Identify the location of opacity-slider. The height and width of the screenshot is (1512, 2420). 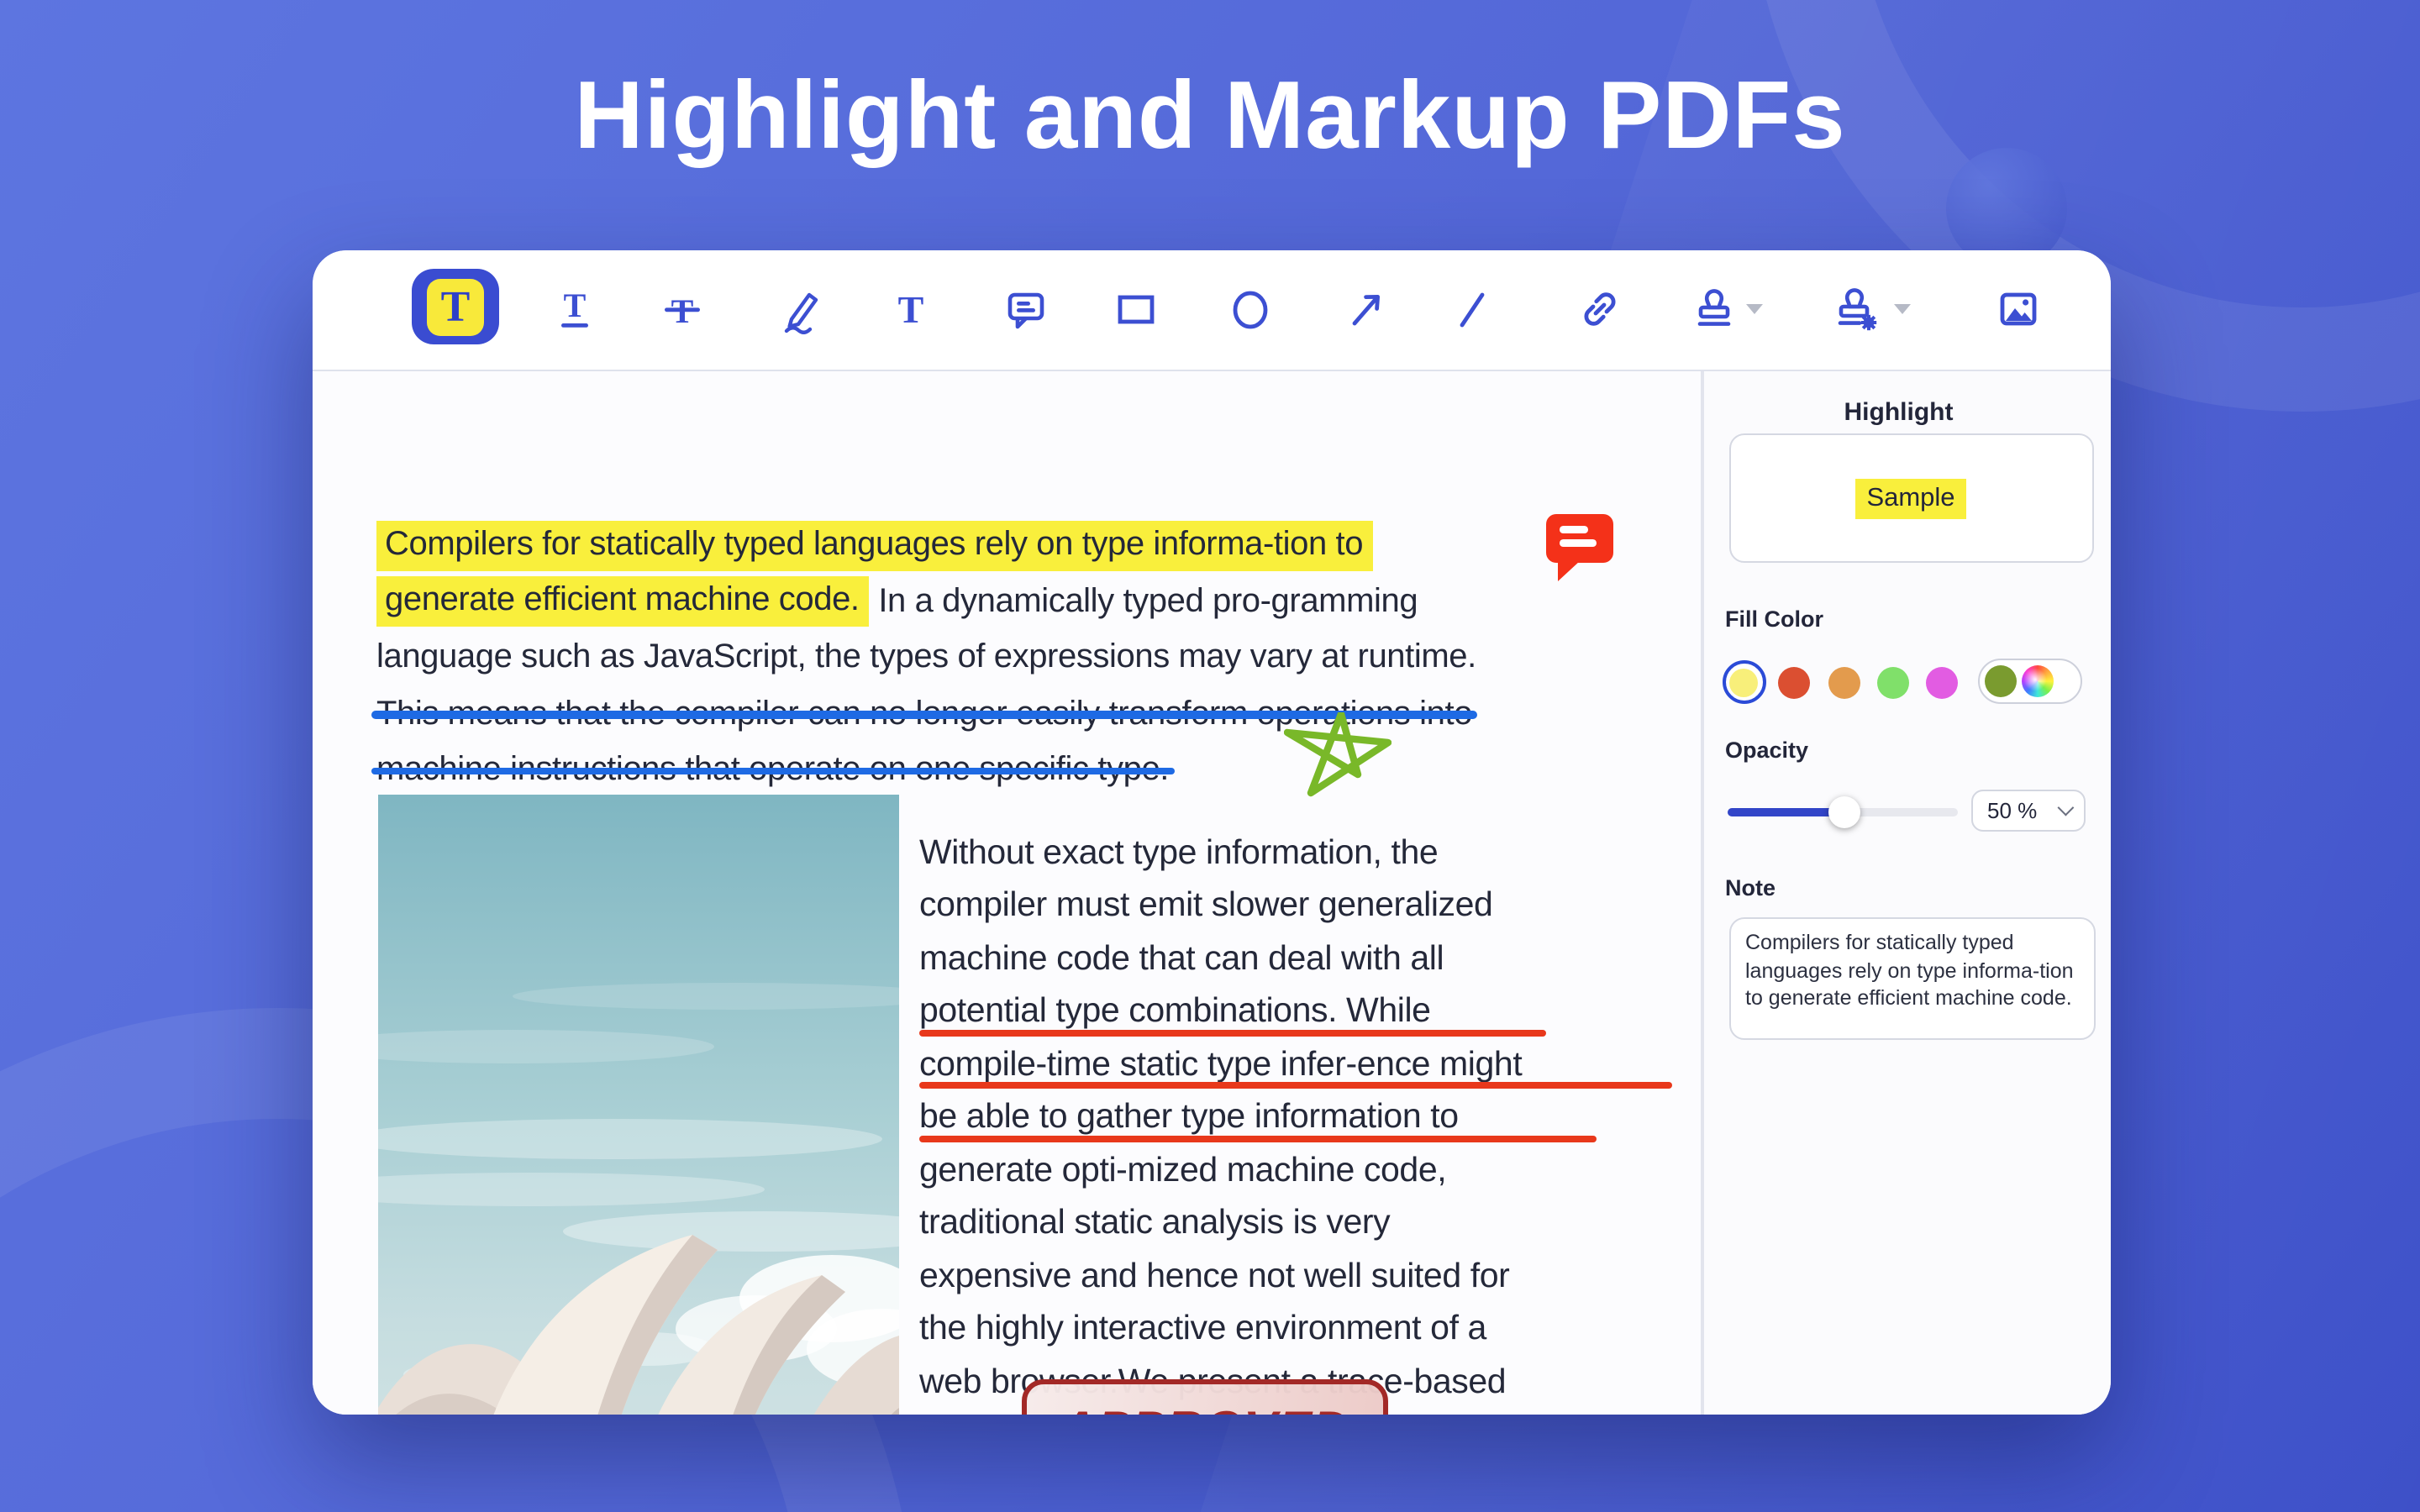
(1842, 811).